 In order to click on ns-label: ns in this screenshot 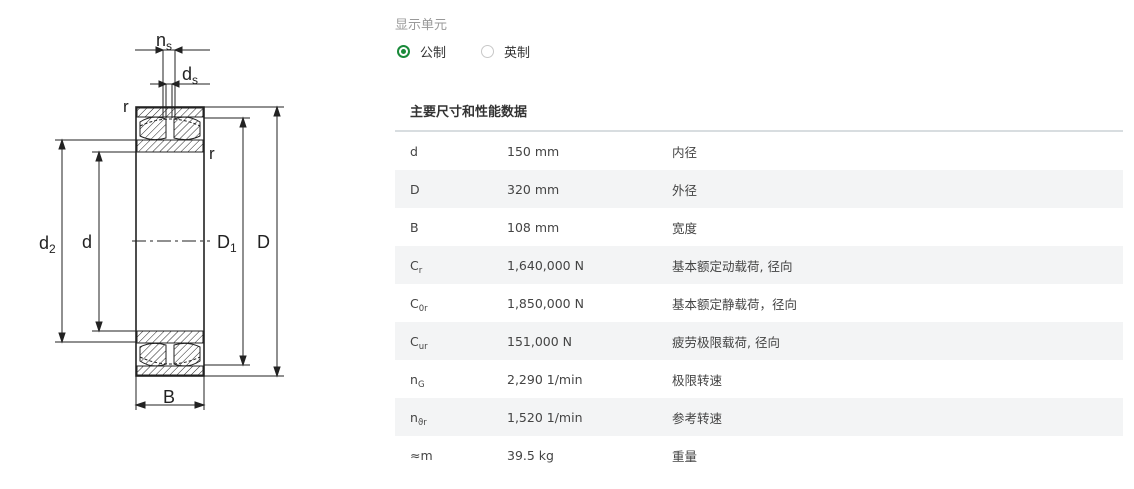, I will do `click(164, 41)`.